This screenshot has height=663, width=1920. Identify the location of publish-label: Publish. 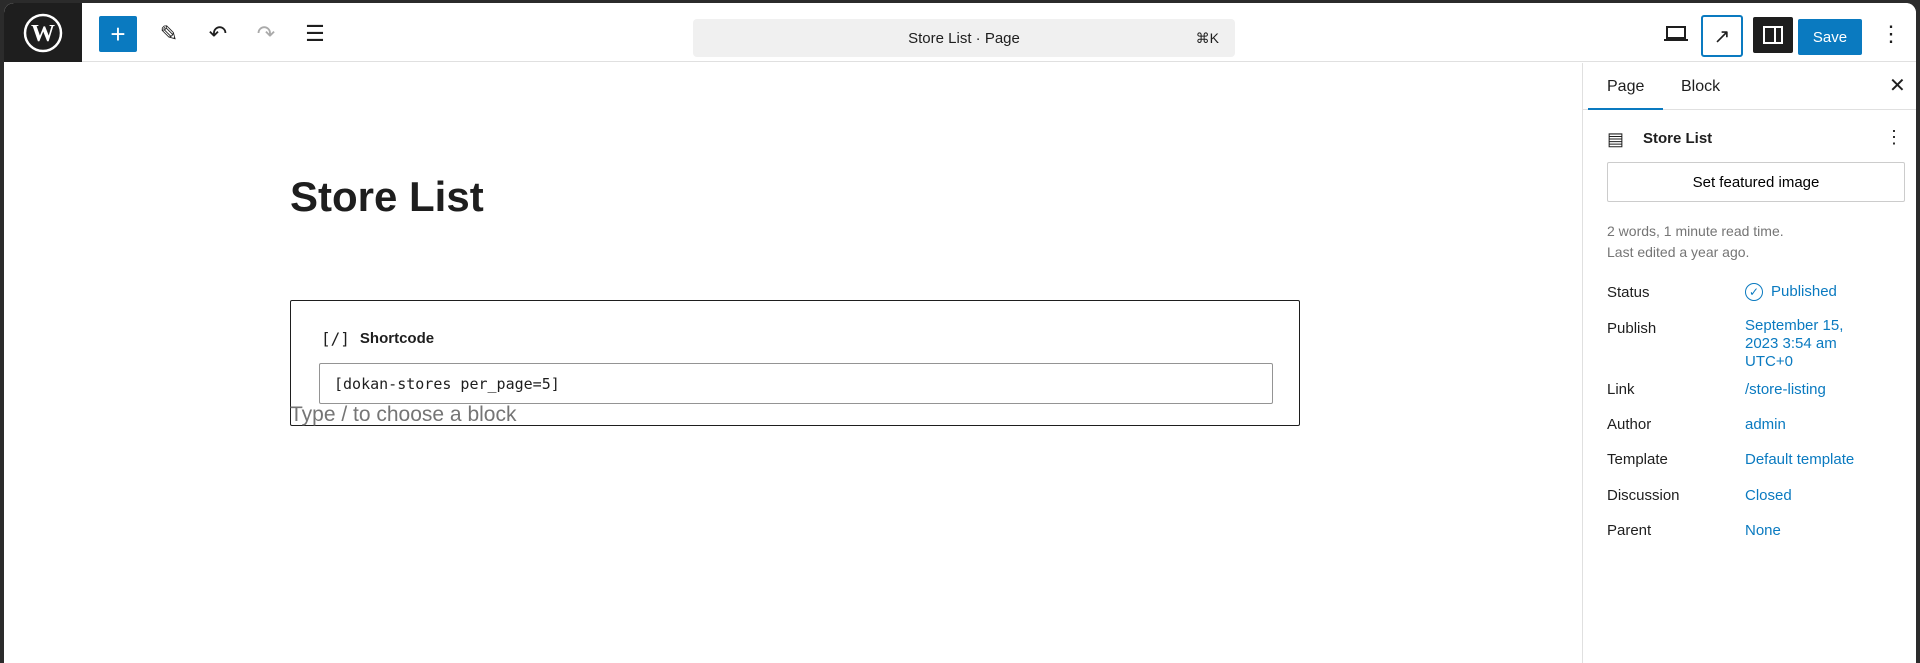
(1632, 328).